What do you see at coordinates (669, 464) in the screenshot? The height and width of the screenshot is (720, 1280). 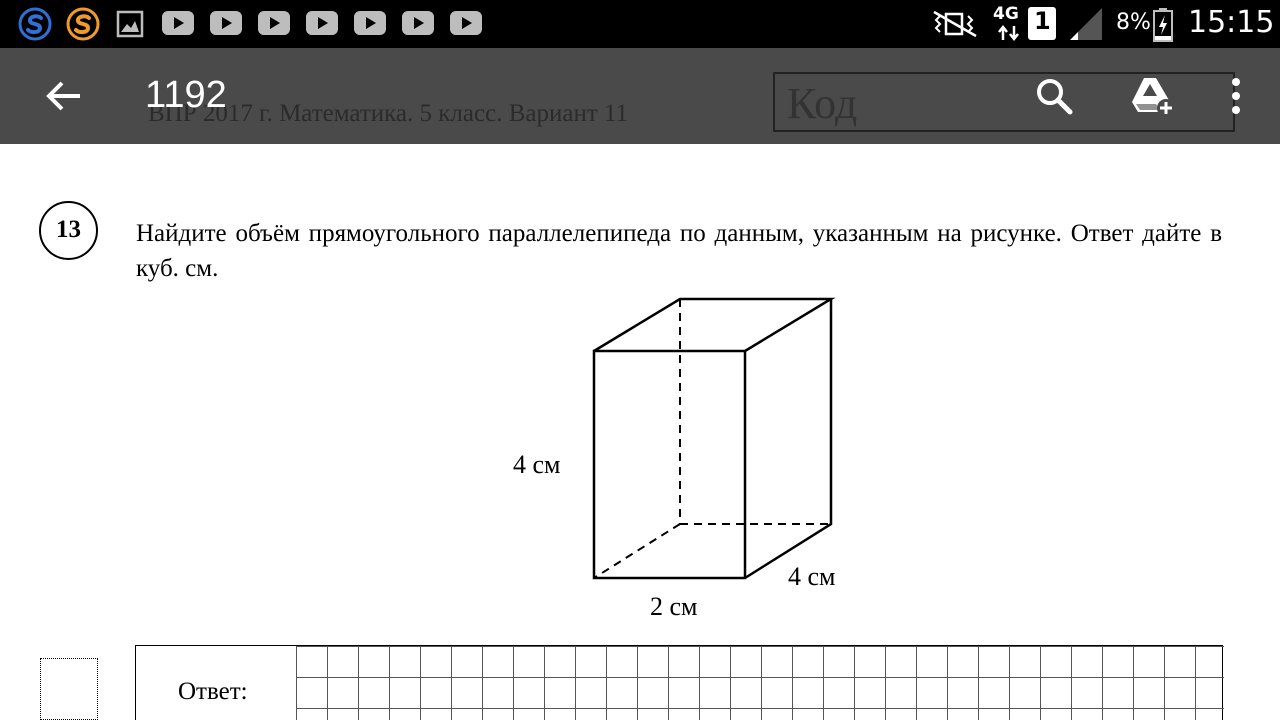 I see `front-face` at bounding box center [669, 464].